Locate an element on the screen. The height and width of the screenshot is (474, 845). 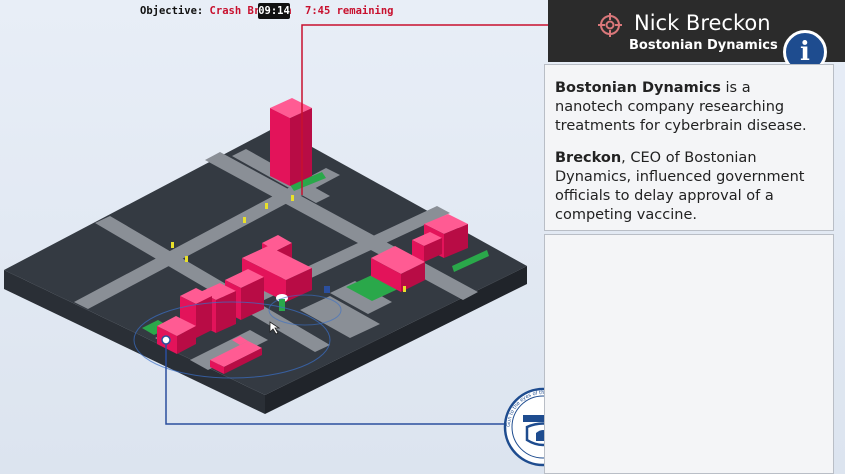
target-company: Bostonian Dynamics is located at coordinates (703, 45).